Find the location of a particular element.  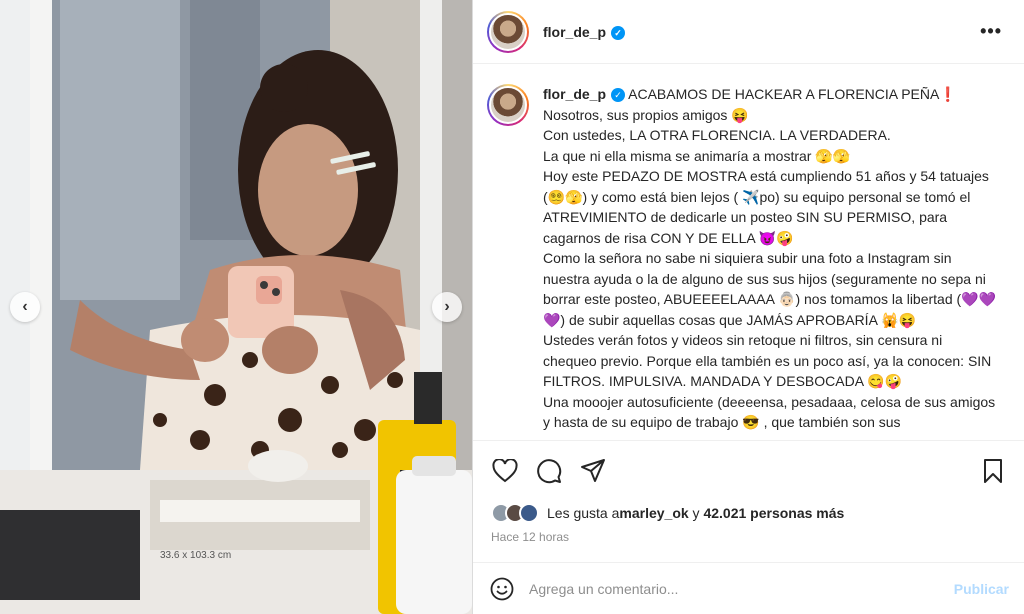

heart-icon is located at coordinates (505, 471).